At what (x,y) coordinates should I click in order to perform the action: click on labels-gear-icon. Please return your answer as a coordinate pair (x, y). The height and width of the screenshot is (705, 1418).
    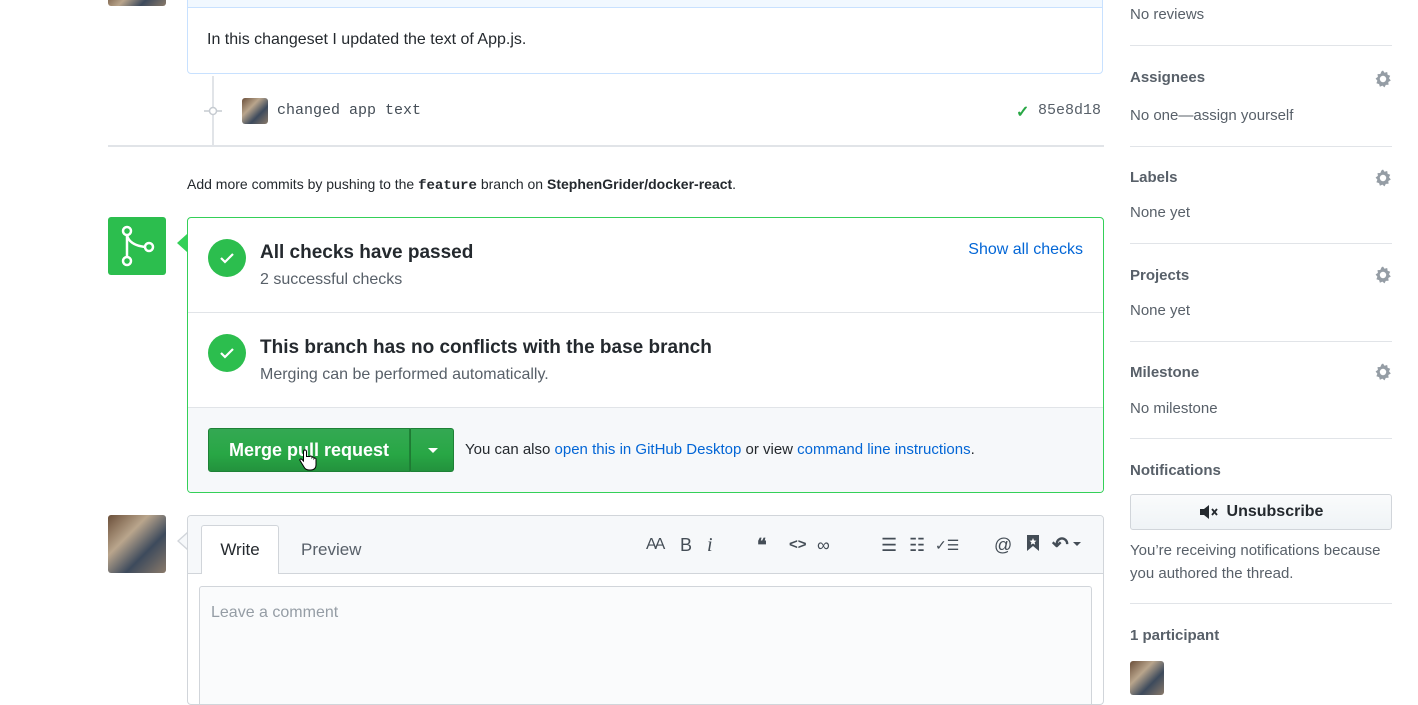
    Looking at the image, I should click on (1383, 178).